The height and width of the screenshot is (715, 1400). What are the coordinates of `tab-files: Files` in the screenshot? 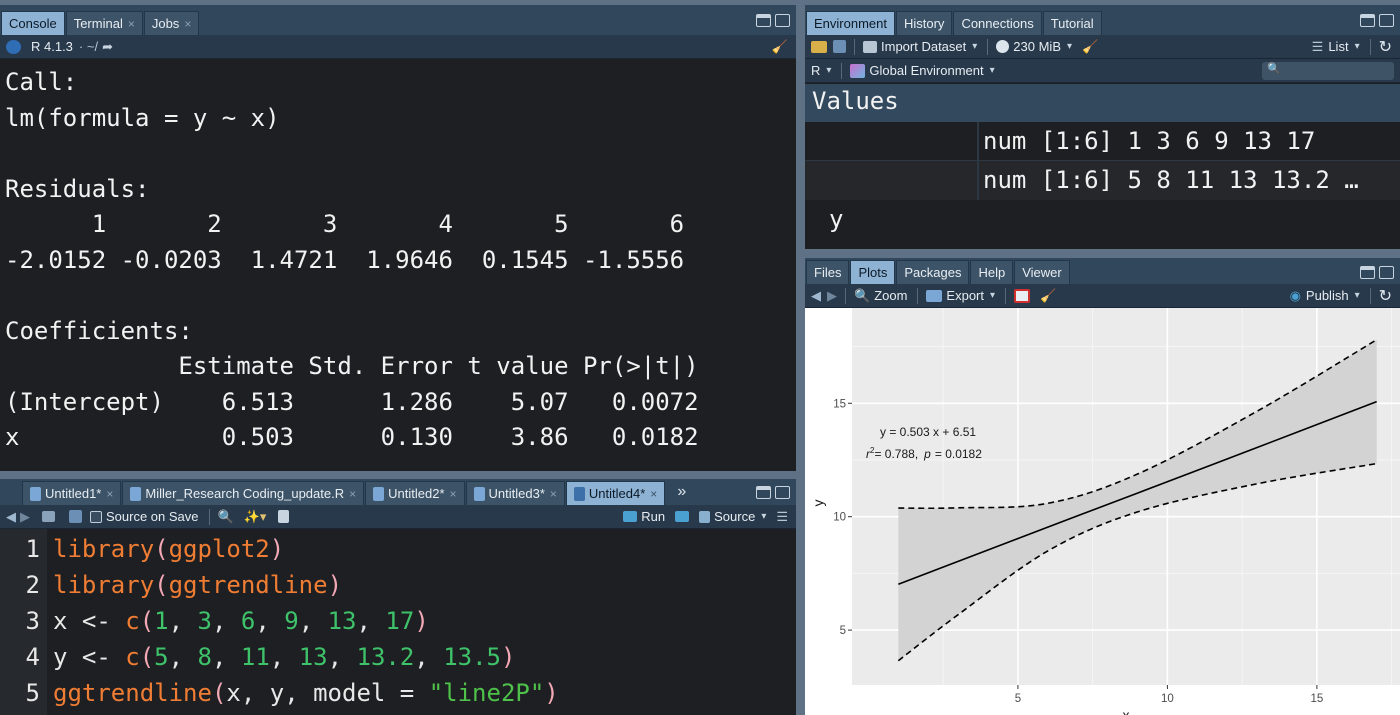 It's located at (828, 272).